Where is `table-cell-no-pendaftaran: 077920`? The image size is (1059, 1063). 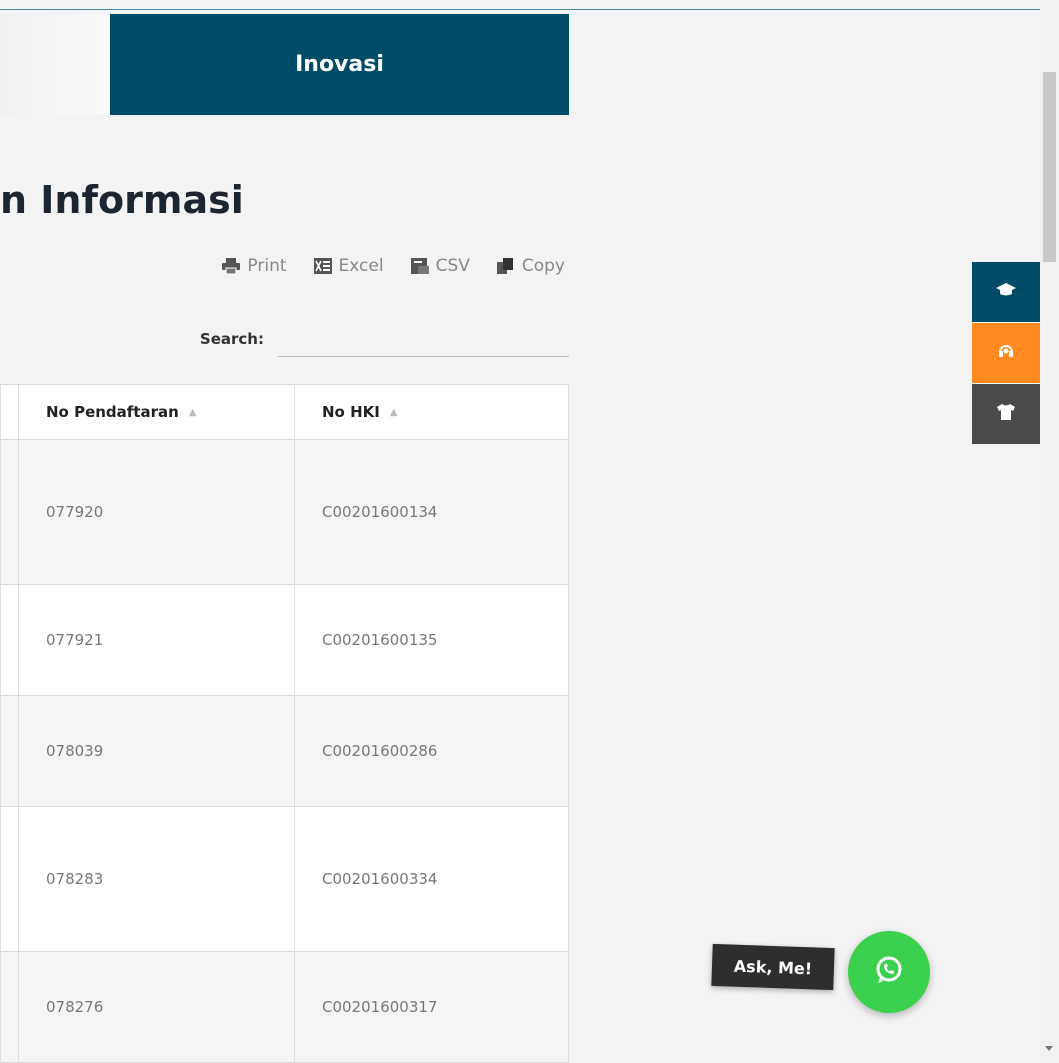
table-cell-no-pendaftaran: 077920 is located at coordinates (156, 512).